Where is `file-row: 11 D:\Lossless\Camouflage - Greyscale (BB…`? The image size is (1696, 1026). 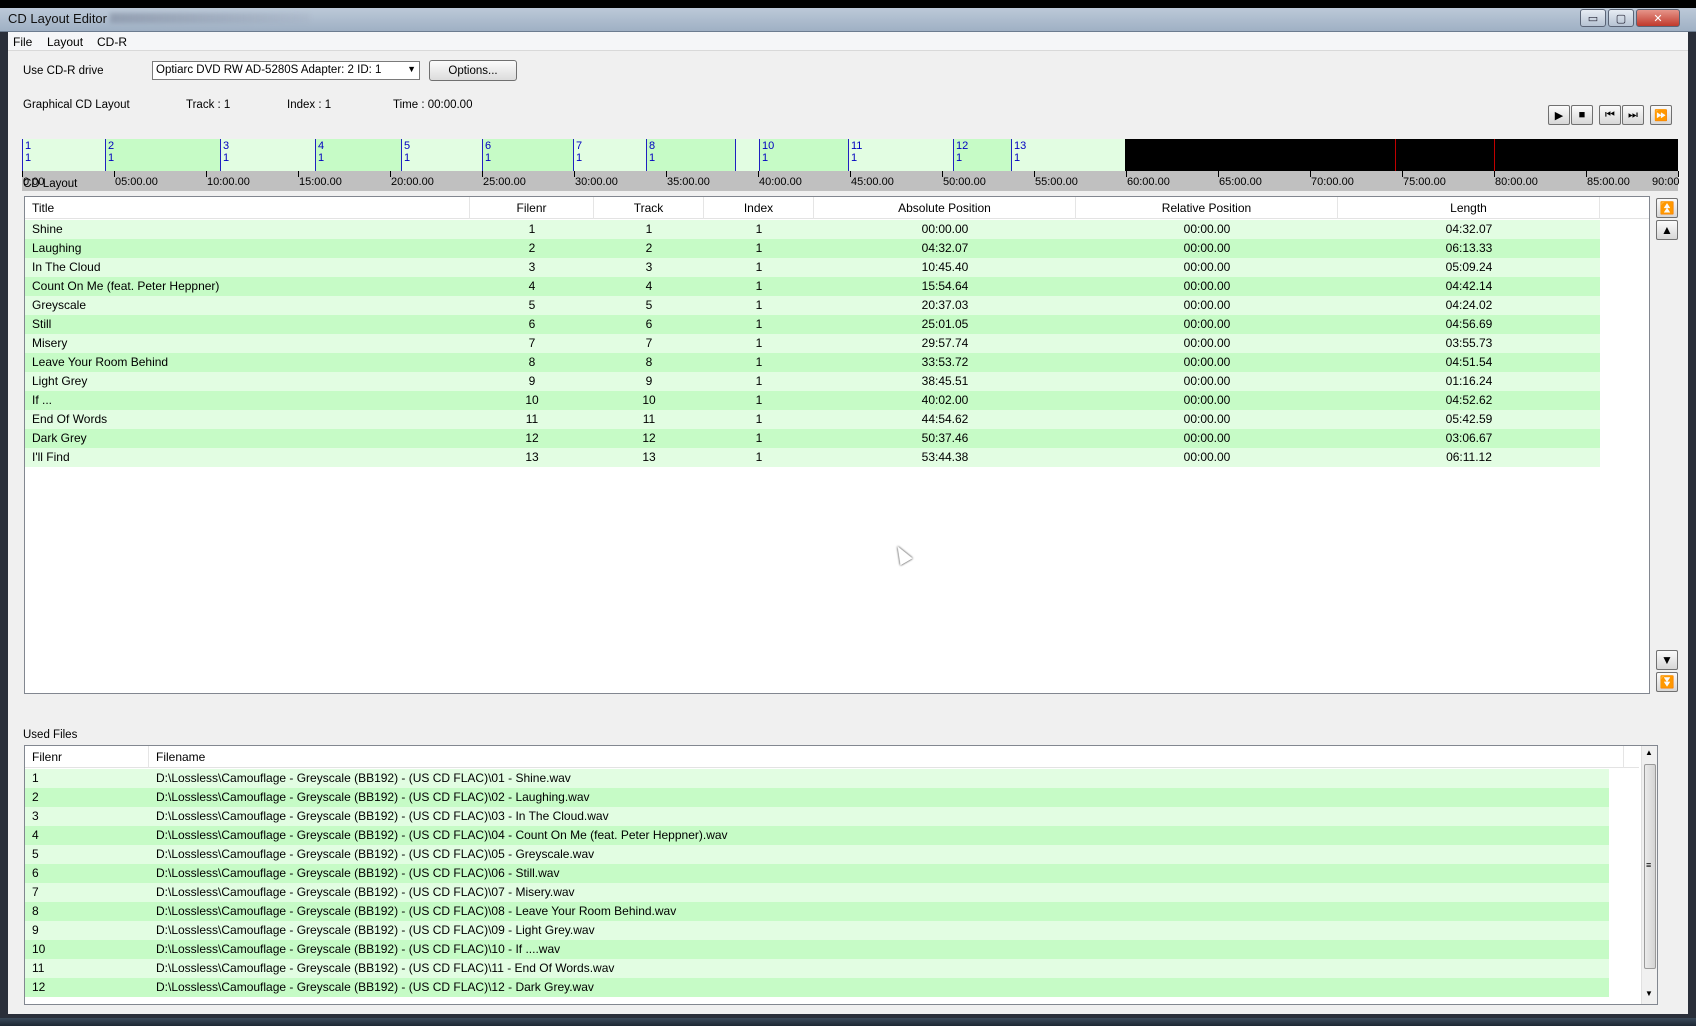
file-row: 11 D:\Lossless\Camouflage - Greyscale (BB… is located at coordinates (817, 968).